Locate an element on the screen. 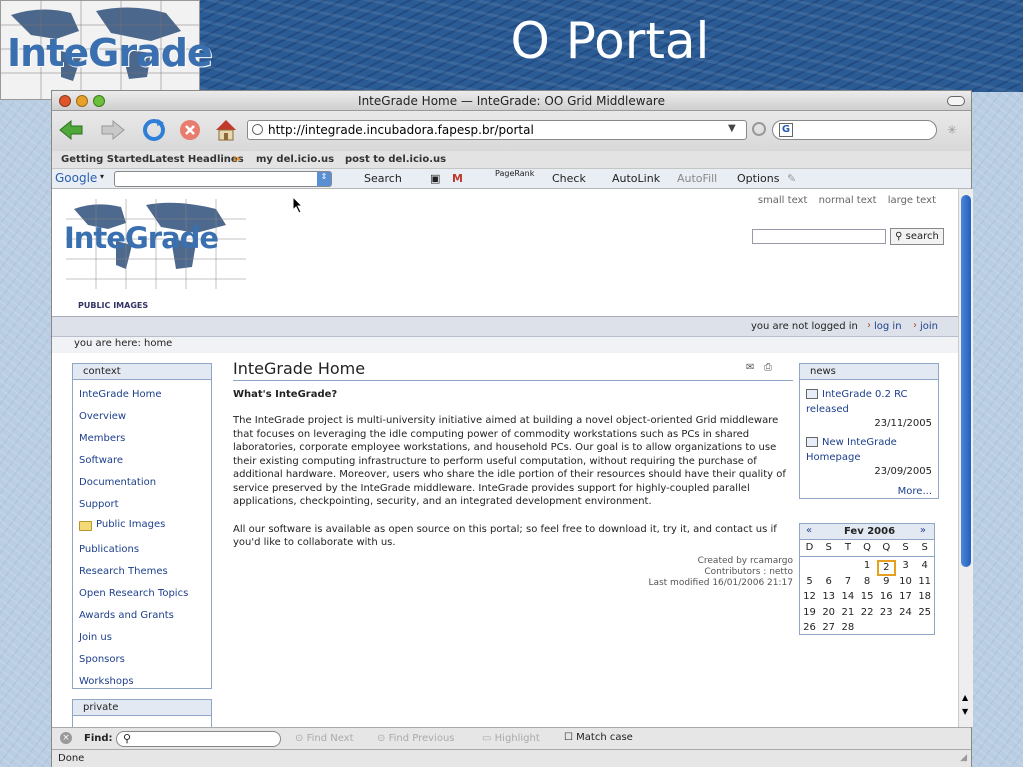 The image size is (1023, 767). print-icon: ⎙ is located at coordinates (768, 367).